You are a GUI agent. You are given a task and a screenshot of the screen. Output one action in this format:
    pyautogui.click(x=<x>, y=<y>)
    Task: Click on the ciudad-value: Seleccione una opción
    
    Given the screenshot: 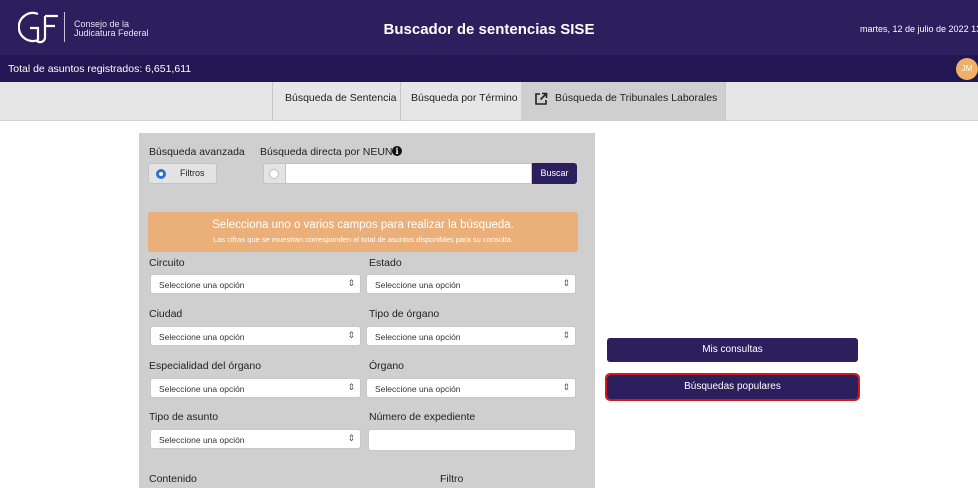 What is the action you would take?
    pyautogui.click(x=202, y=337)
    